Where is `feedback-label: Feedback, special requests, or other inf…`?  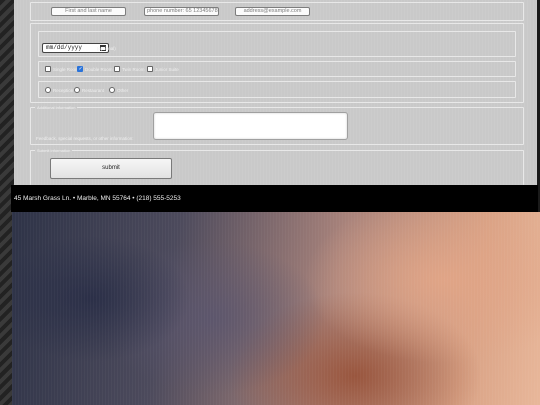
feedback-label: Feedback, special requests, or other inf… is located at coordinates (85, 138).